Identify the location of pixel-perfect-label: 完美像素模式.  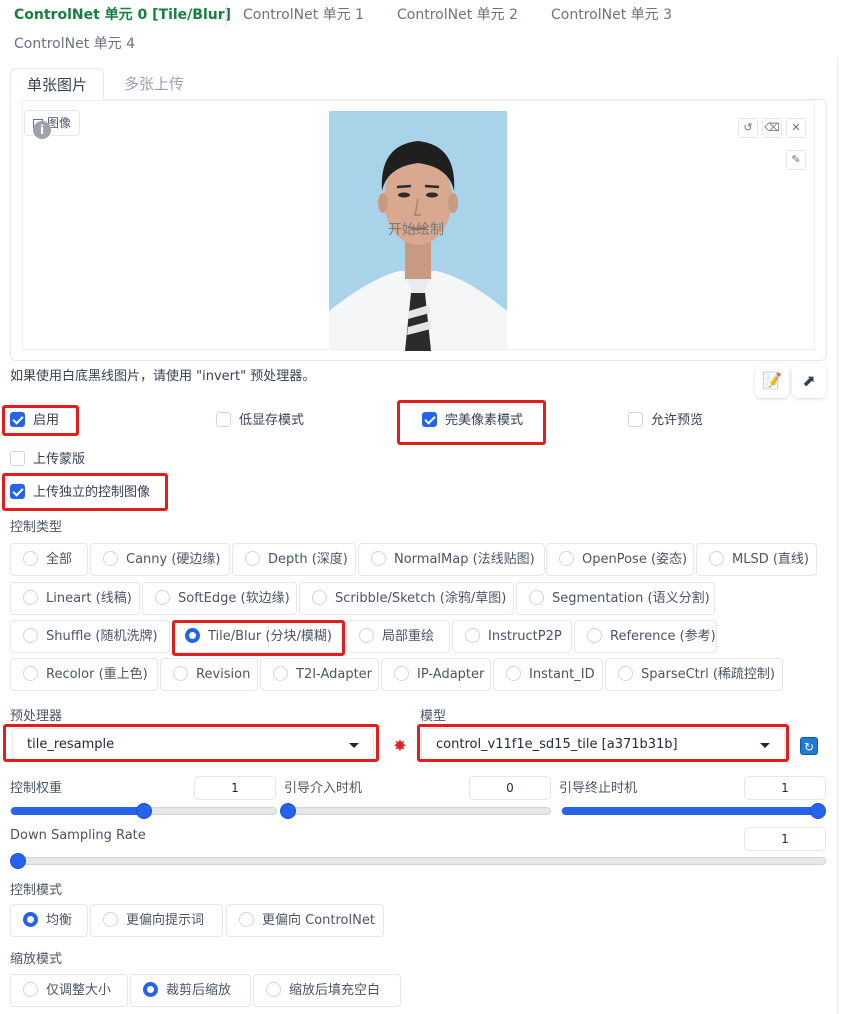
(484, 420).